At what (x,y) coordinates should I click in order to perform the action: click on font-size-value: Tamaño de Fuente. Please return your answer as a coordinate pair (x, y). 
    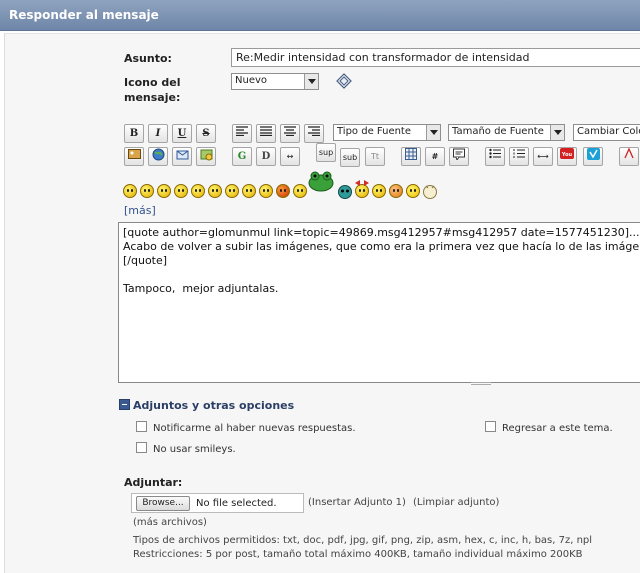
    Looking at the image, I should click on (498, 131).